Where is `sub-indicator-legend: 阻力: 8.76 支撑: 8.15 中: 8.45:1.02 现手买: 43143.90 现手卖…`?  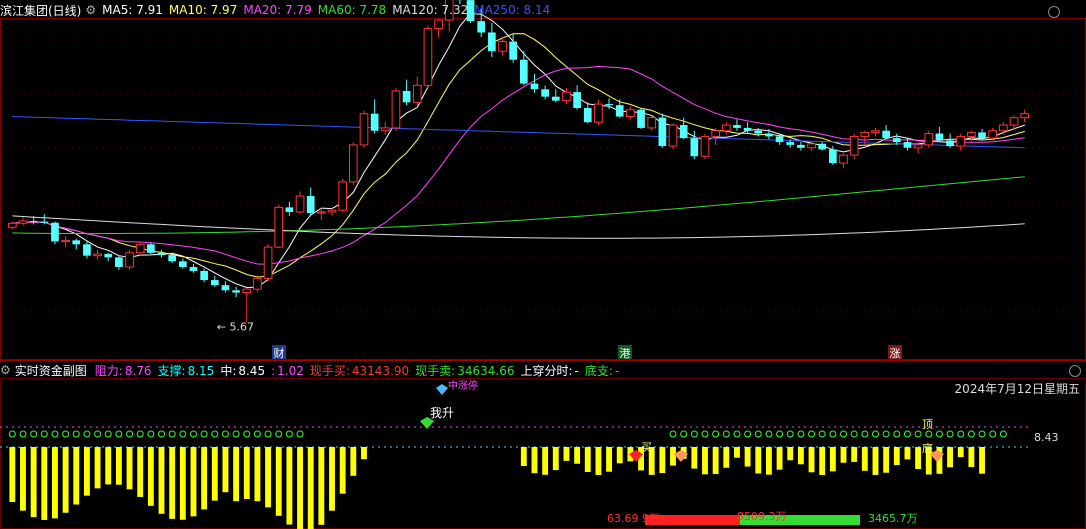 sub-indicator-legend: 阻力: 8.76 支撑: 8.15 中: 8.45:1.02 现手买: 43143.90 现手卖… is located at coordinates (360, 370).